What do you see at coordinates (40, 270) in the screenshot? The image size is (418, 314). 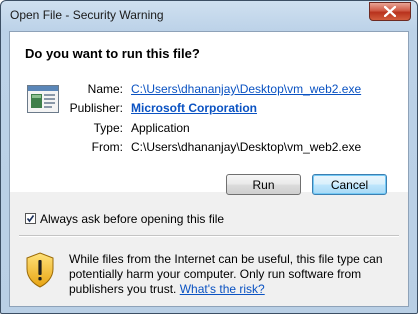 I see `warning-shield-icon` at bounding box center [40, 270].